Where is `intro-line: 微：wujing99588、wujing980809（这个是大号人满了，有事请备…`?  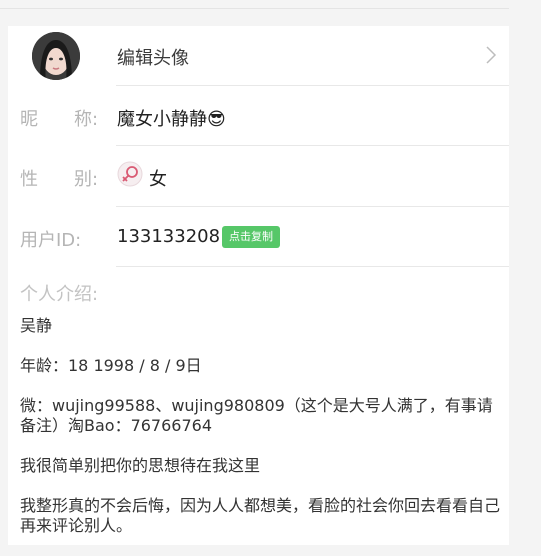
intro-line: 微：wujing99588、wujing980809（这个是大号人满了，有事请备… is located at coordinates (256, 415).